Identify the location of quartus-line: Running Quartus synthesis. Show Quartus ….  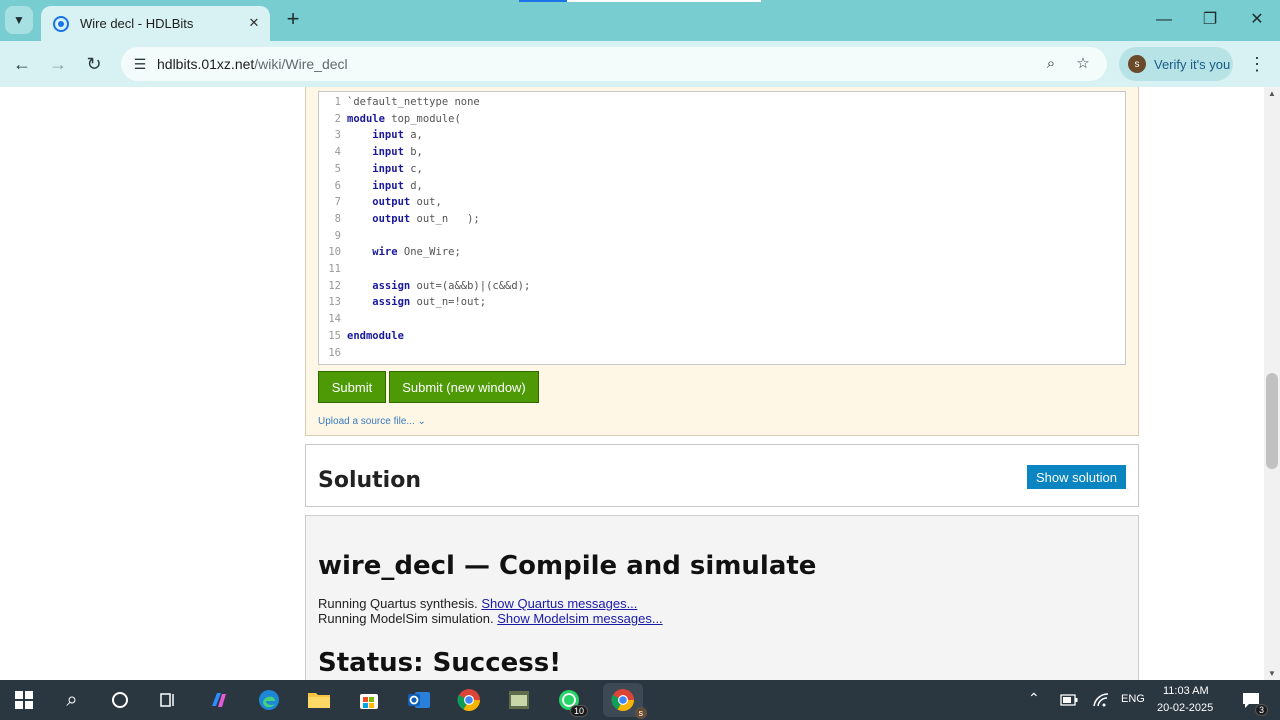
(477, 603).